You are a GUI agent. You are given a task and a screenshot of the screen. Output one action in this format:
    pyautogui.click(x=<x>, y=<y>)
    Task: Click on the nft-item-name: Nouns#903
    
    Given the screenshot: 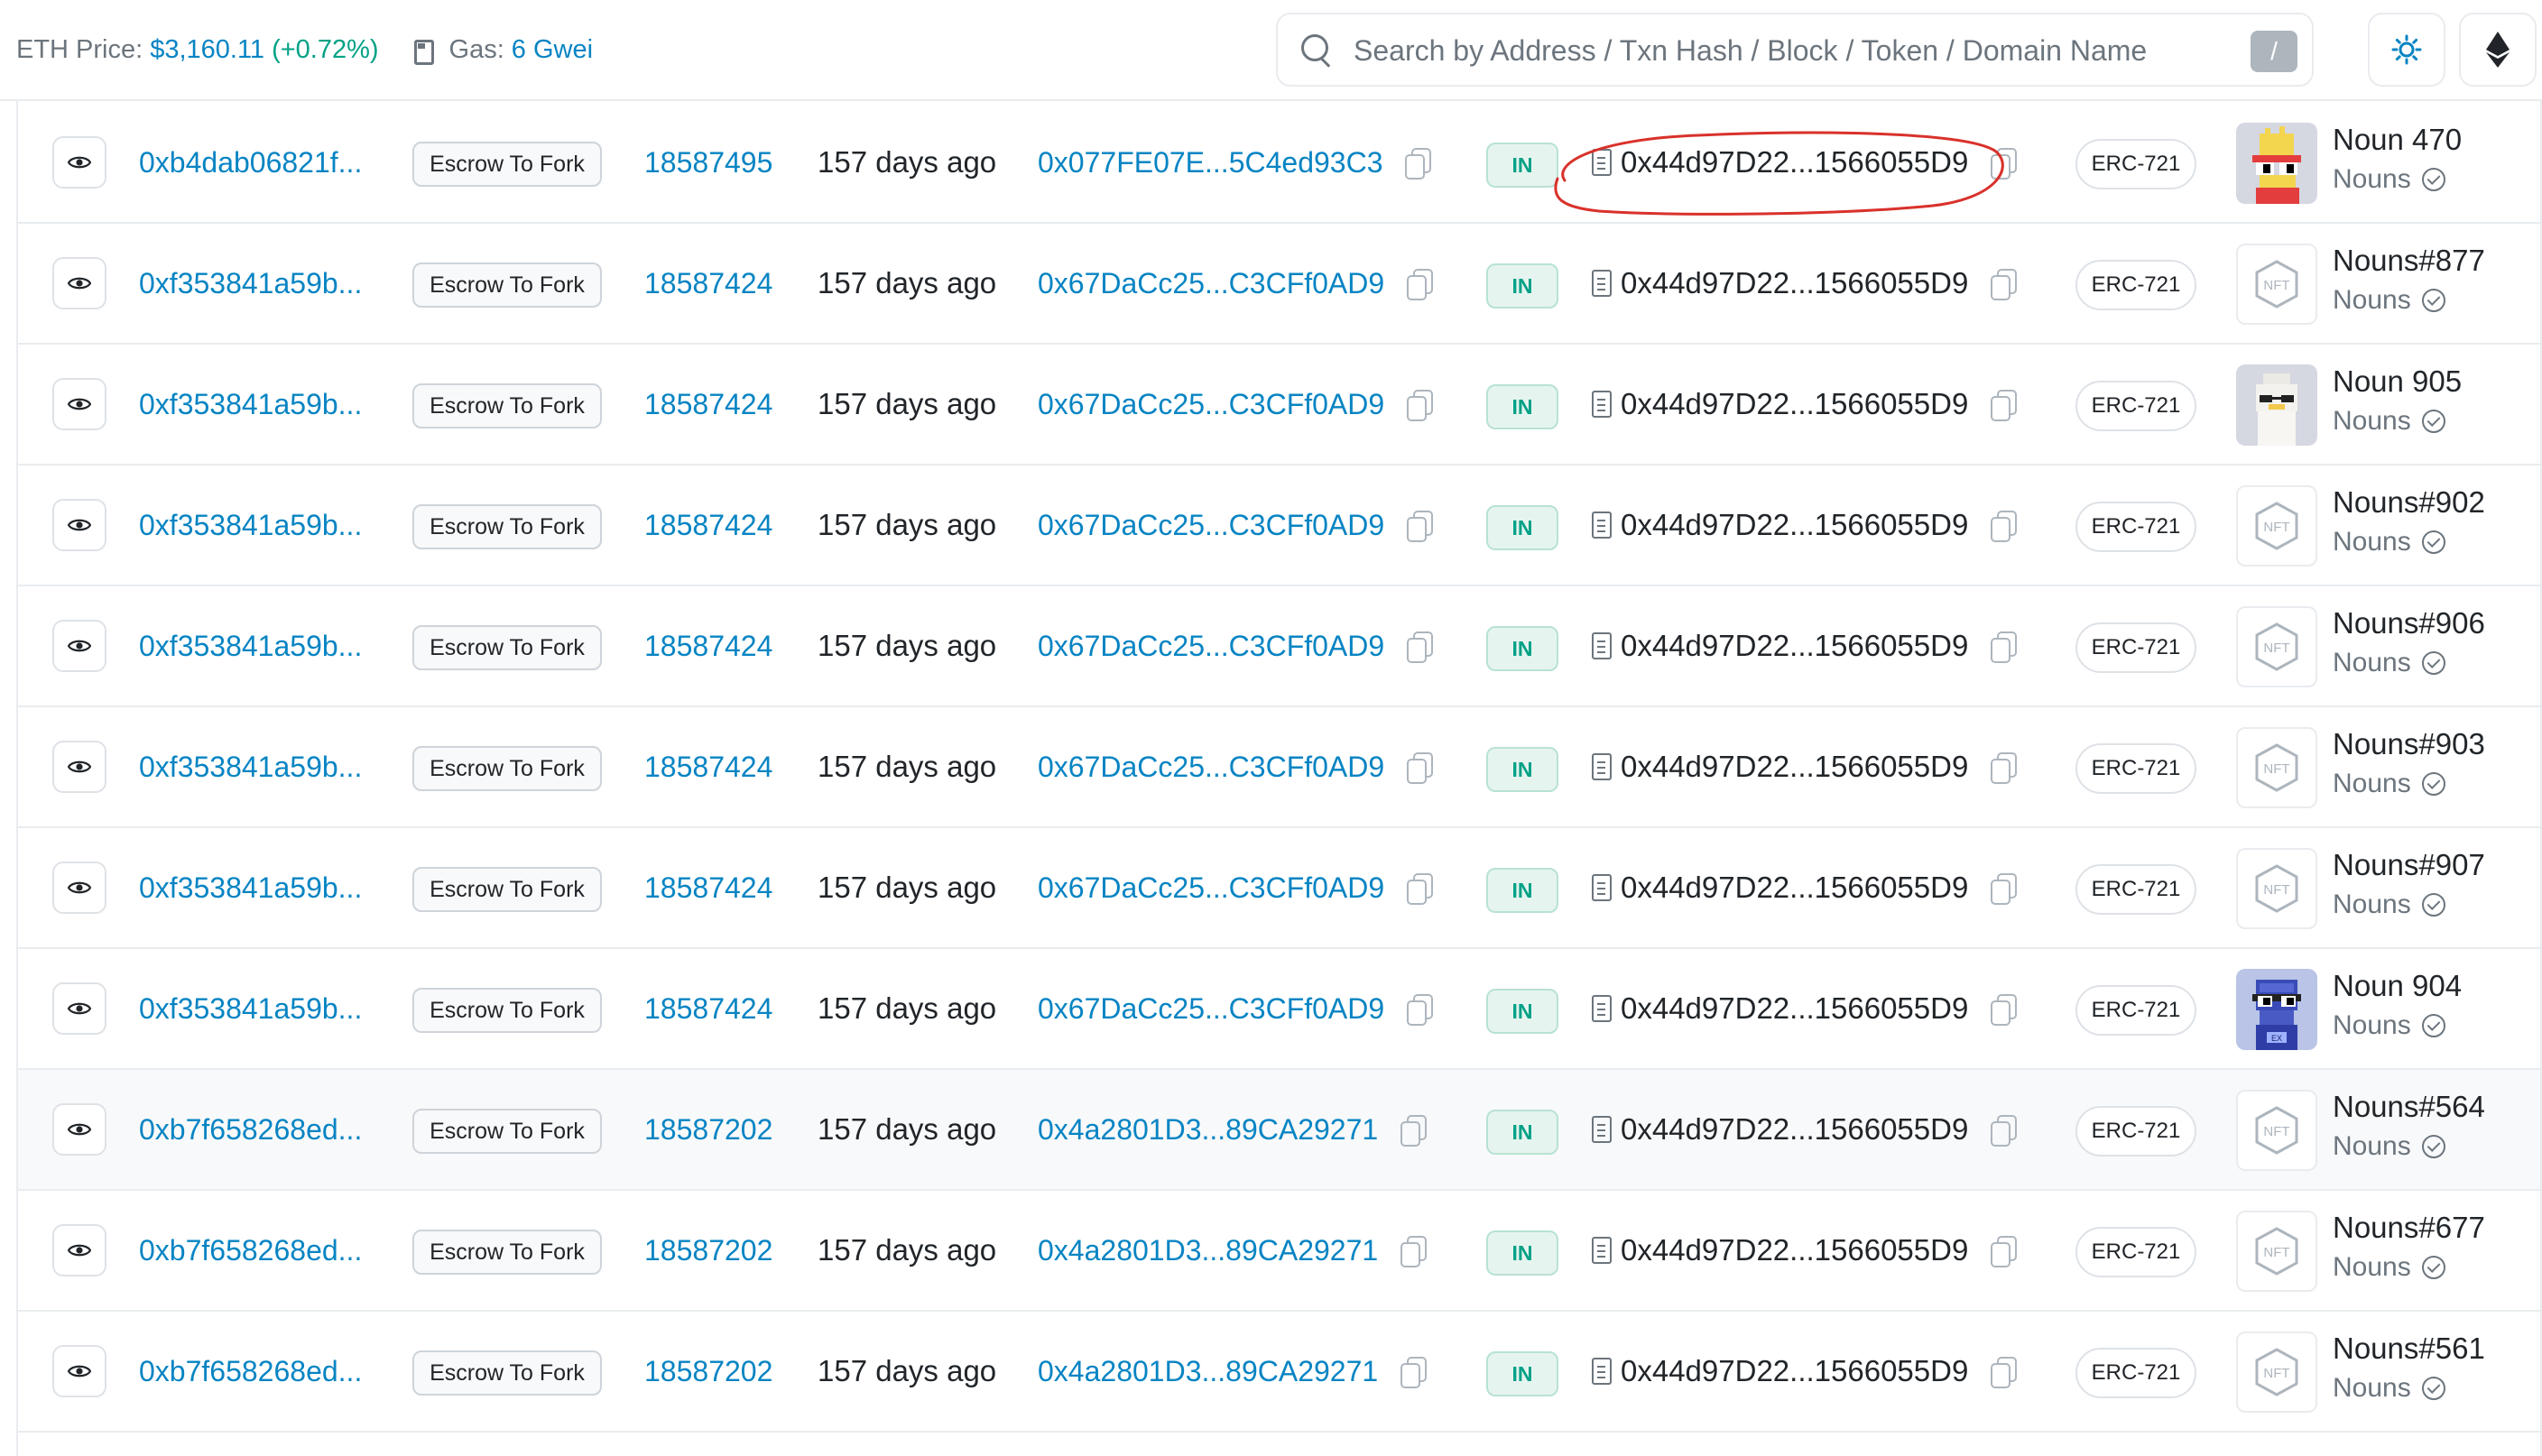 What is the action you would take?
    pyautogui.click(x=2409, y=744)
    